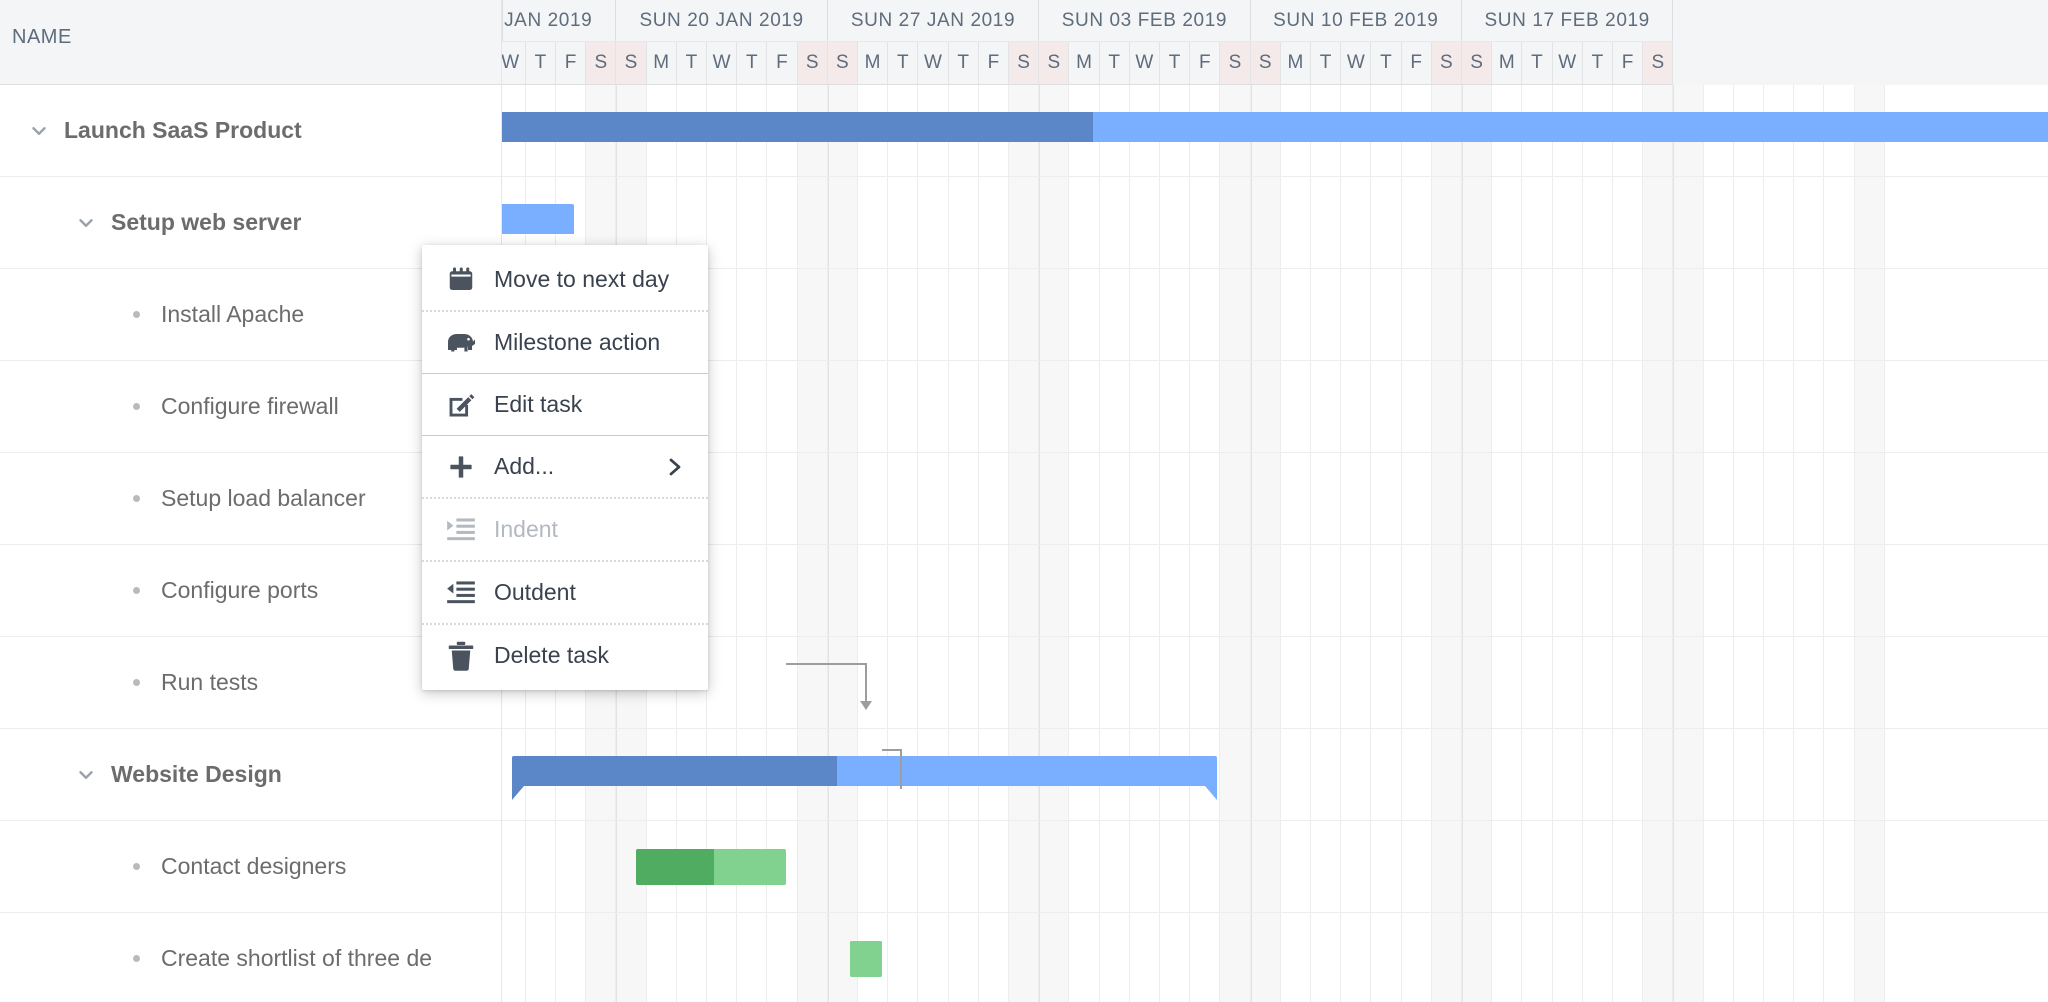  I want to click on task-name-label: Create shortlist of three de, so click(297, 958).